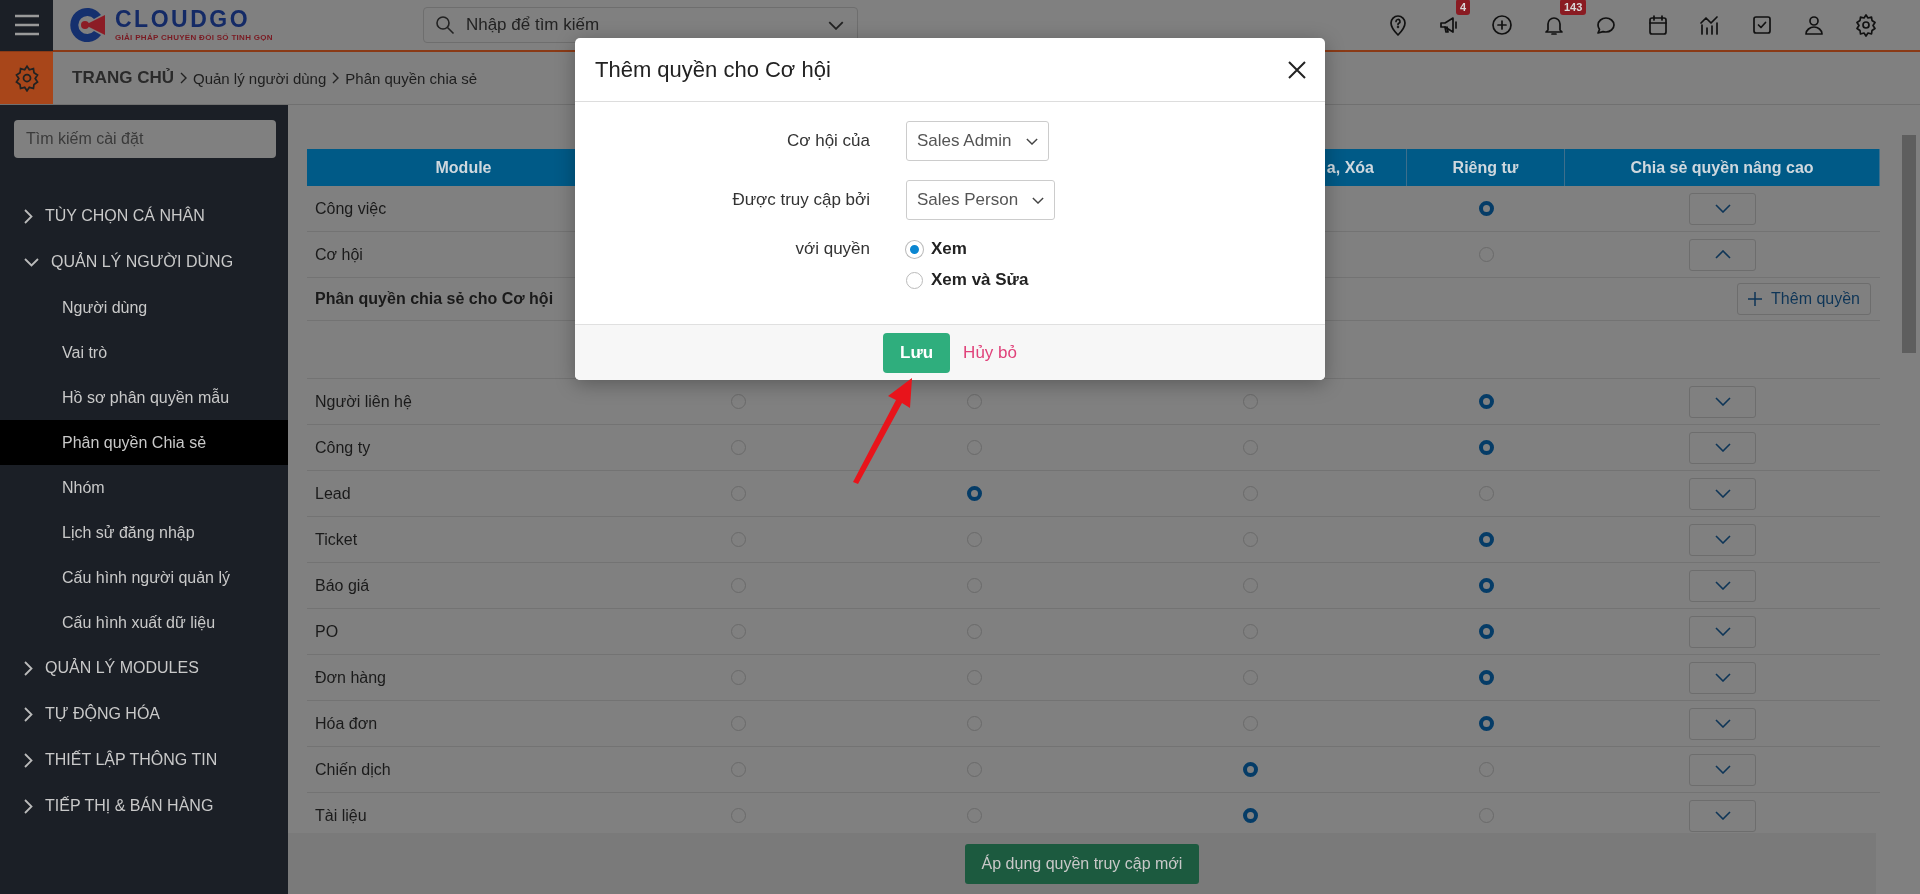 The width and height of the screenshot is (1920, 894). Describe the element at coordinates (194, 37) in the screenshot. I see `brand-tagline: GIẢI PHÁP CHUYỂN ĐỔI SỐ TINH GỌN` at that location.